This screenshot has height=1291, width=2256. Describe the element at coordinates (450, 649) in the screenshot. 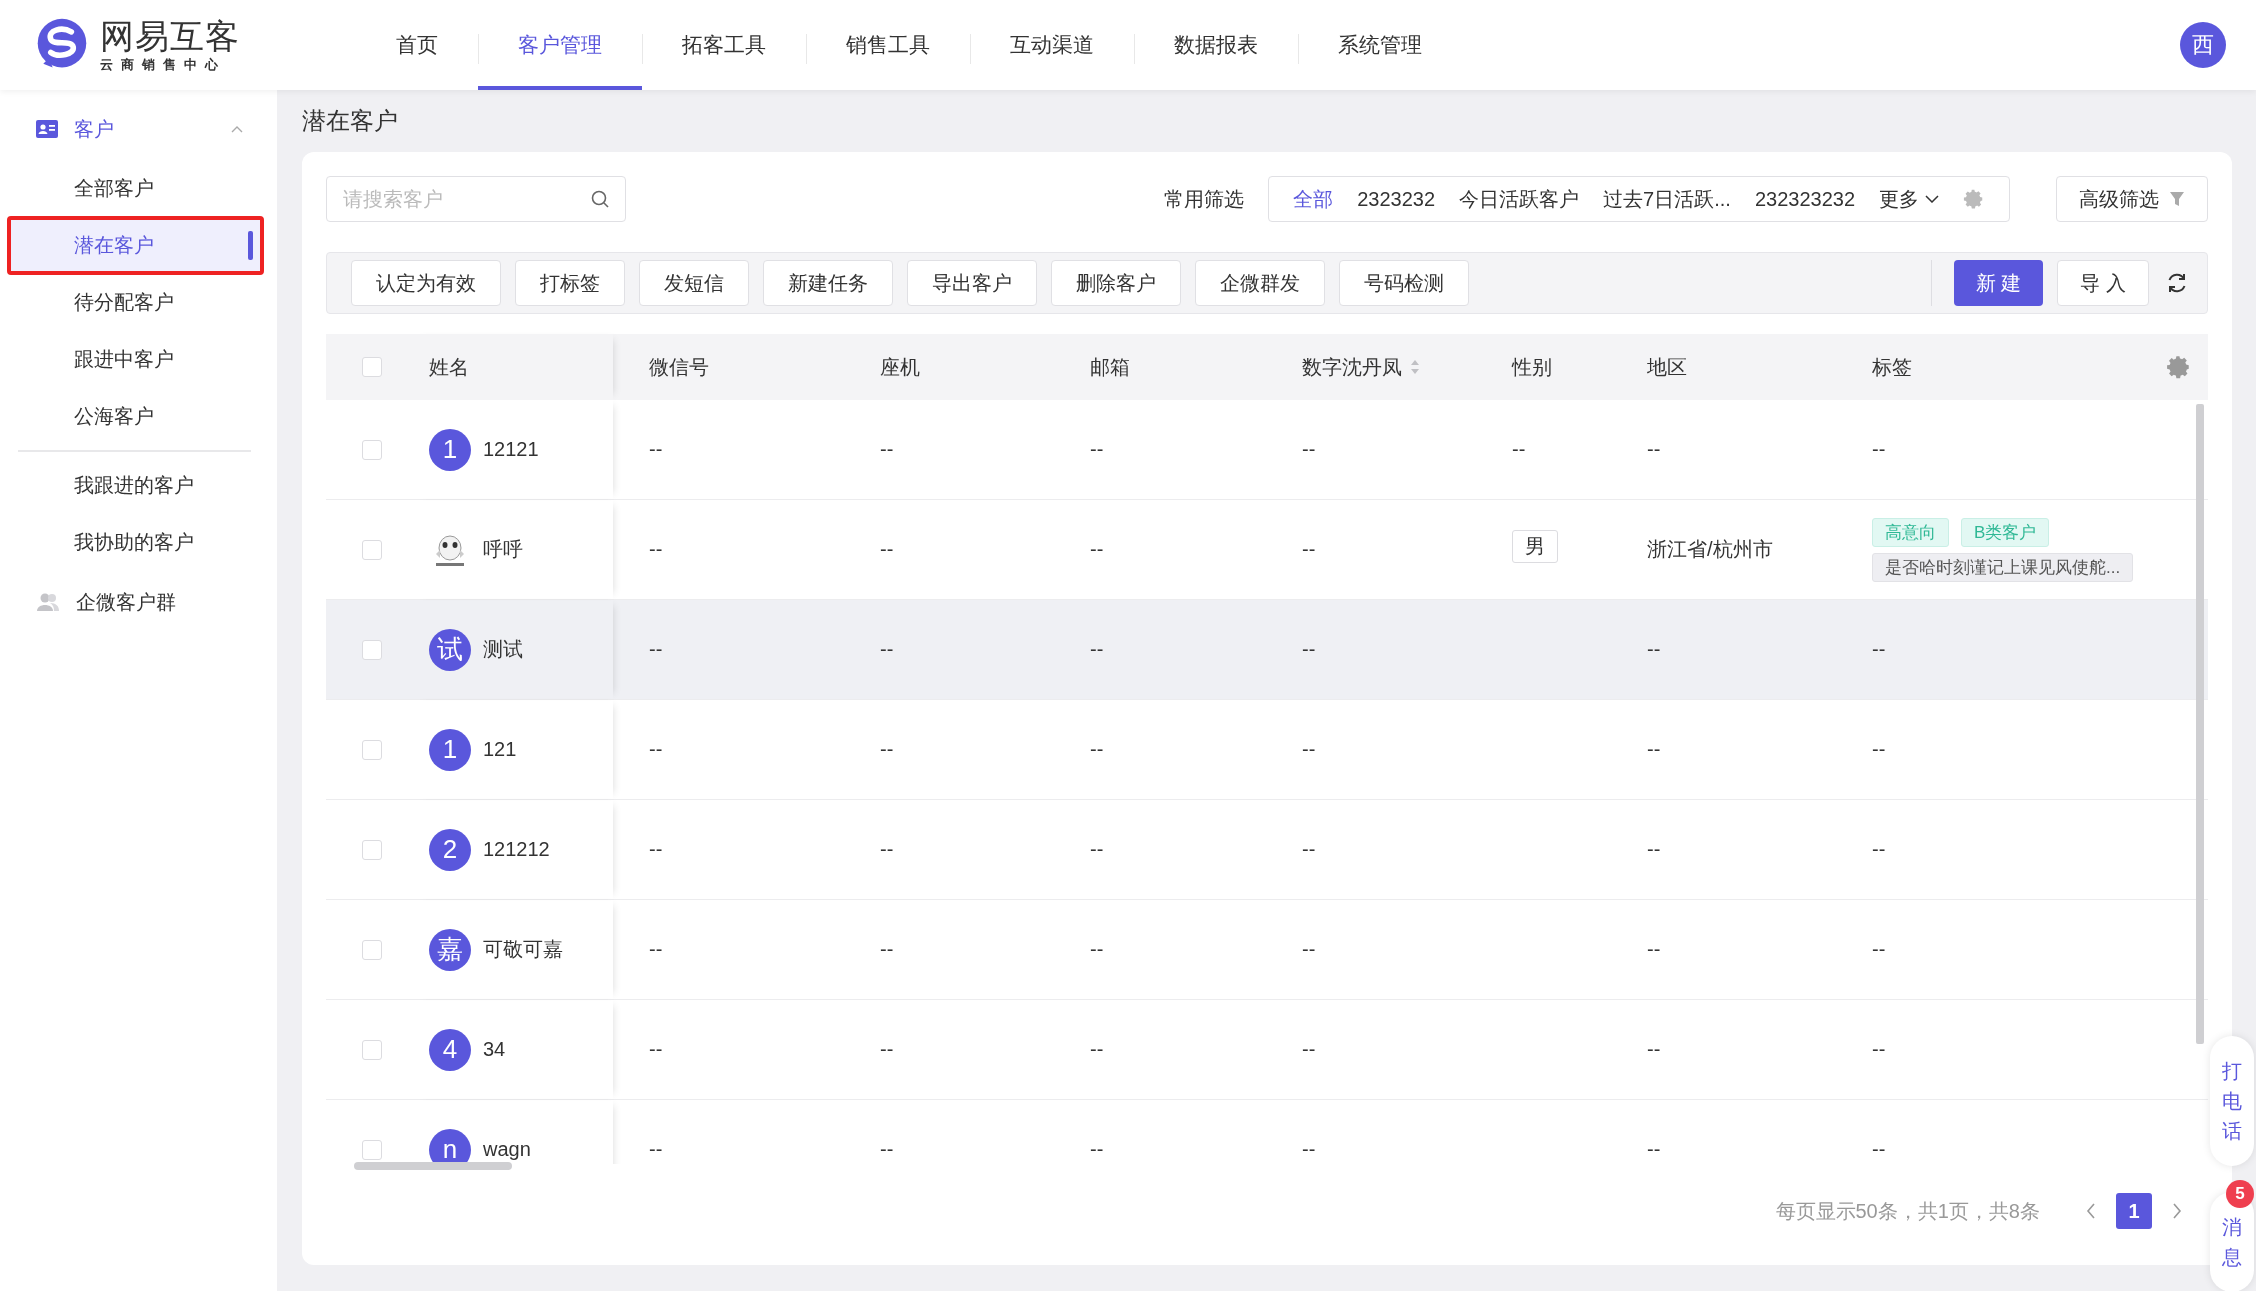

I see `avatar: 试` at that location.